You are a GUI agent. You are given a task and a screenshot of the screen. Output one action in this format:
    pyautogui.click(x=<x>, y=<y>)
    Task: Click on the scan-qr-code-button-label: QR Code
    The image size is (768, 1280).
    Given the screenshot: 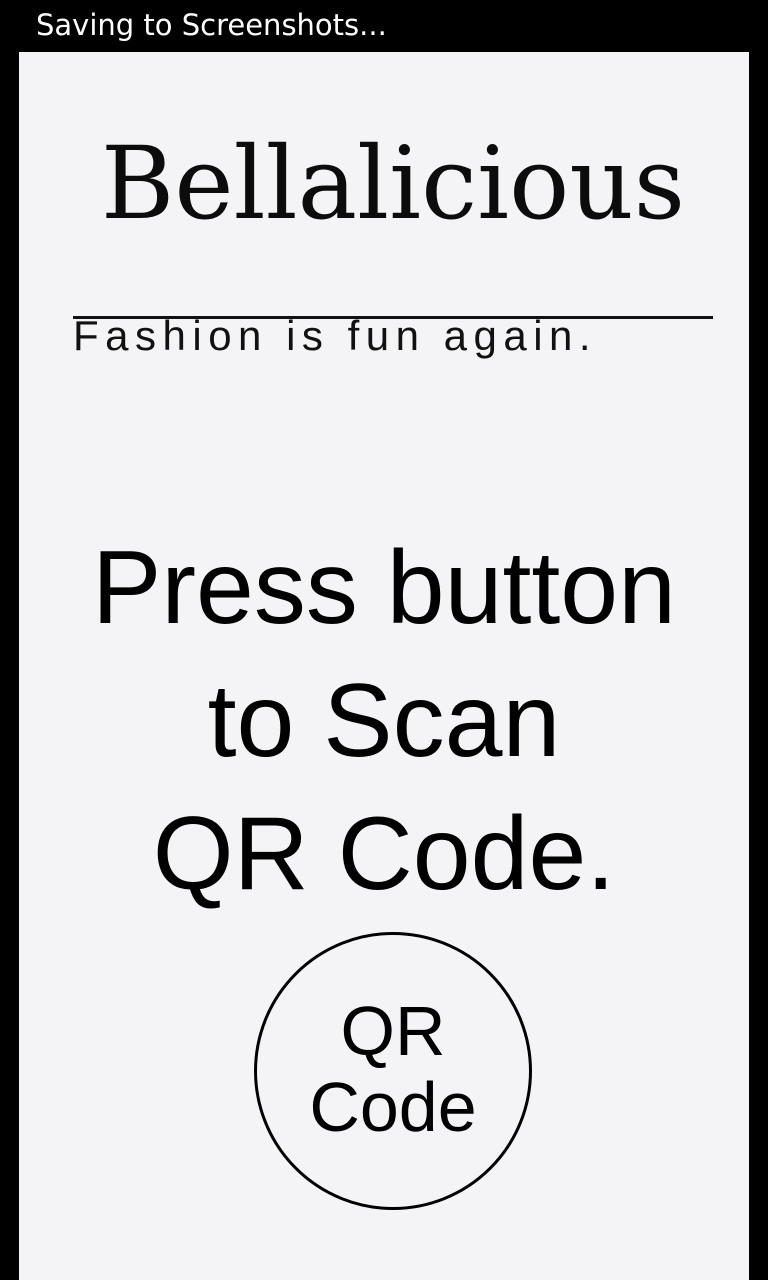 What is the action you would take?
    pyautogui.click(x=393, y=1069)
    